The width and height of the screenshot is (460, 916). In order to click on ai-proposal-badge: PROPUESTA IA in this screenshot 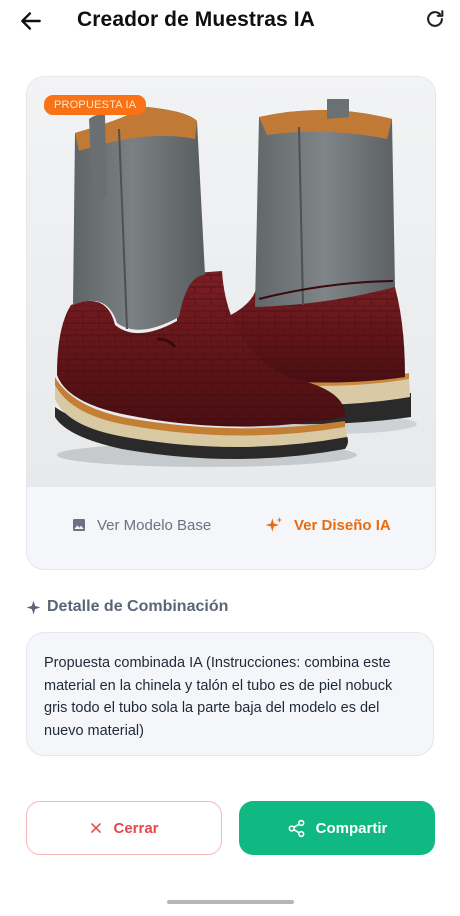, I will do `click(95, 105)`.